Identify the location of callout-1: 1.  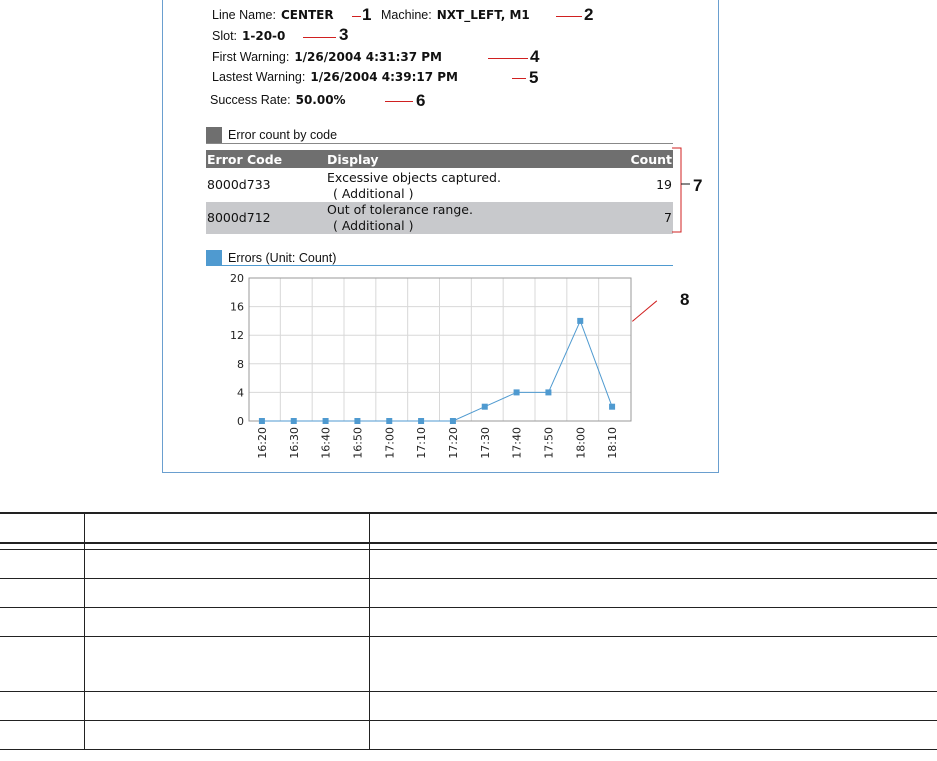
(367, 14).